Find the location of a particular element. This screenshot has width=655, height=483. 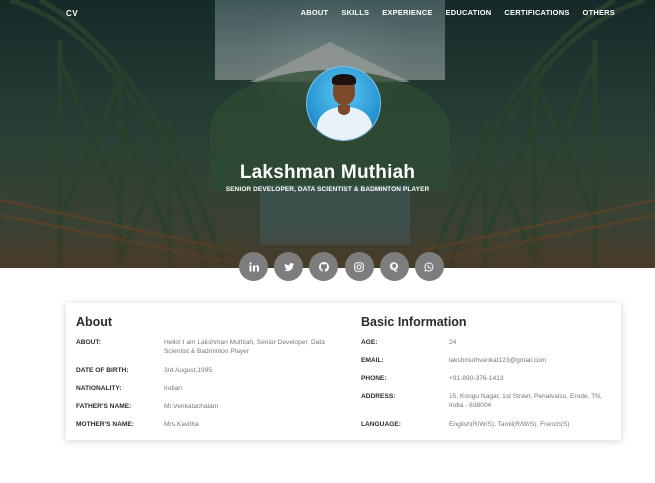

basic-info-heading: Basic Information is located at coordinates (414, 322).